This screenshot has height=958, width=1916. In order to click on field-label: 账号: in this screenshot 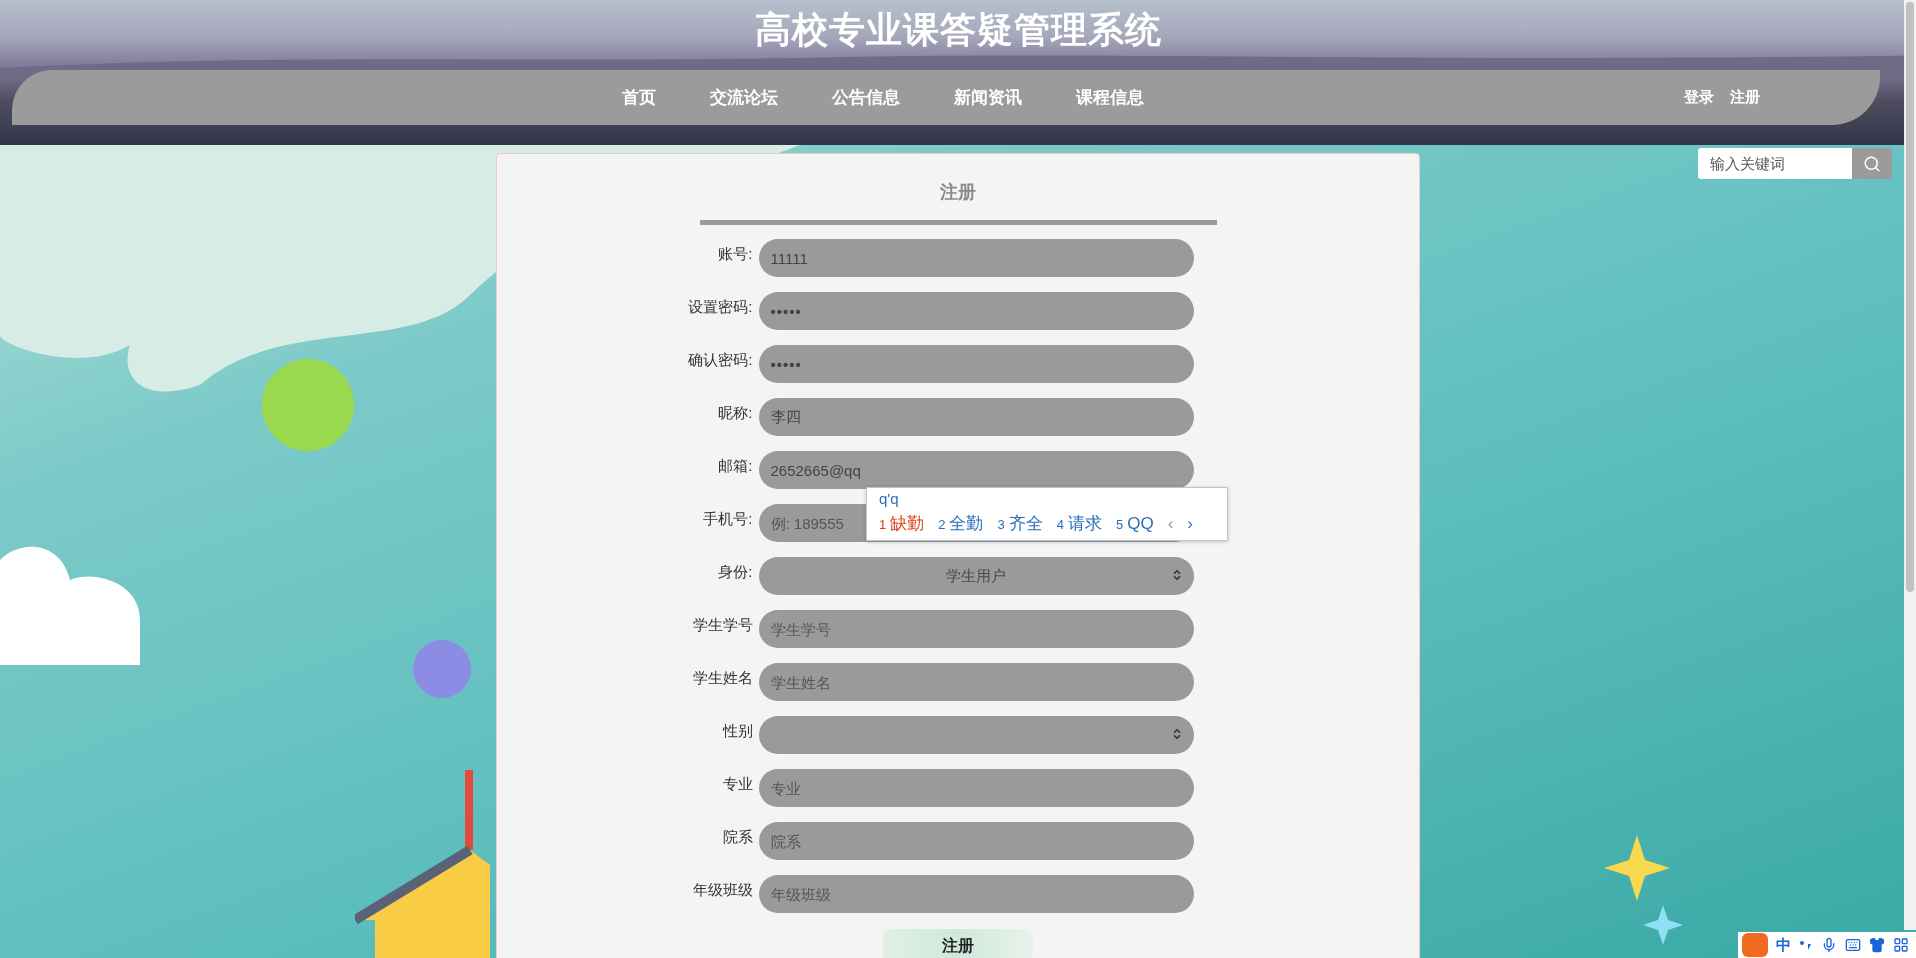, I will do `click(735, 254)`.